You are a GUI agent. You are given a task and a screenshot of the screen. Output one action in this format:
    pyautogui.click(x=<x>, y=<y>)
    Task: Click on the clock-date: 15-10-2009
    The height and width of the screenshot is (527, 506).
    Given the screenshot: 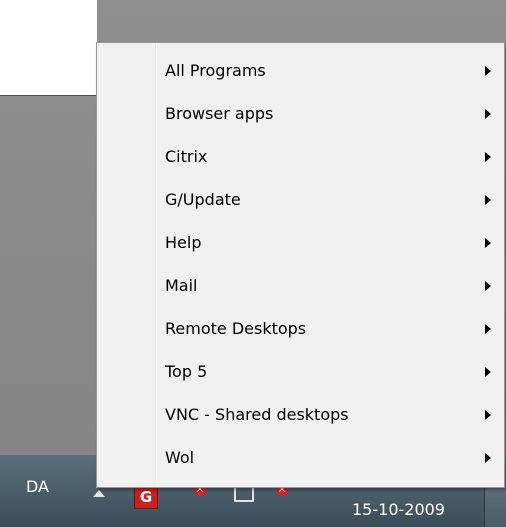 What is the action you would take?
    pyautogui.click(x=398, y=509)
    